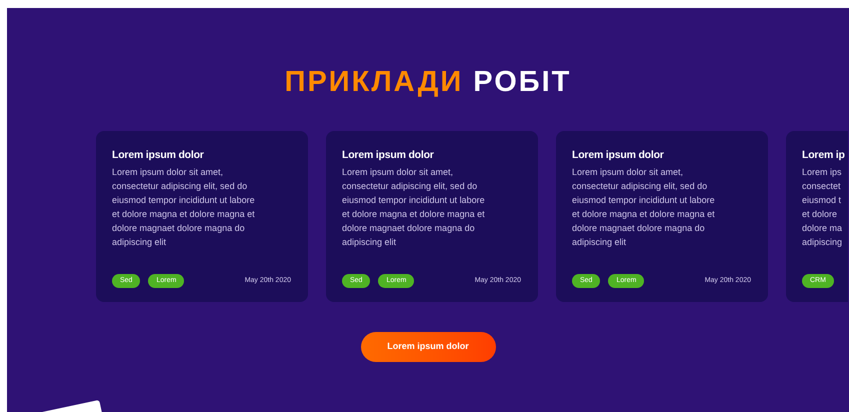 This screenshot has height=412, width=849. What do you see at coordinates (428, 347) in the screenshot?
I see `cta-button: Lorem ipsum dolor` at bounding box center [428, 347].